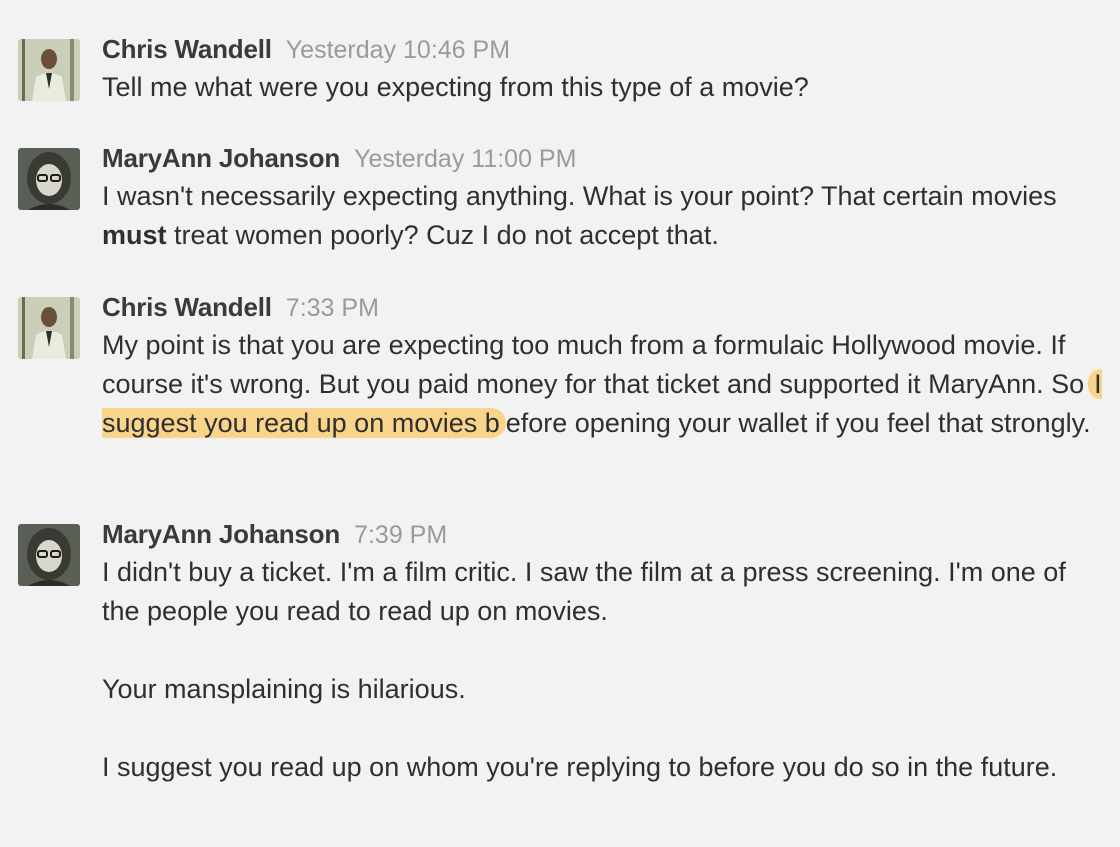 The image size is (1120, 847). I want to click on timestamp: 7:39 PM, so click(400, 535).